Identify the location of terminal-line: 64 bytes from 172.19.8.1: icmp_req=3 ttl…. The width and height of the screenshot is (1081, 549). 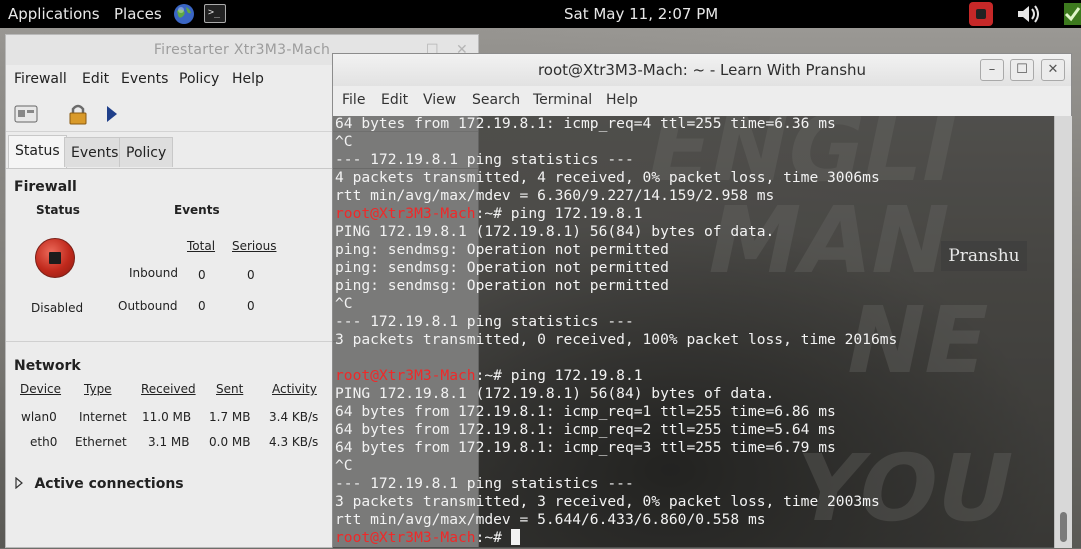
(616, 448).